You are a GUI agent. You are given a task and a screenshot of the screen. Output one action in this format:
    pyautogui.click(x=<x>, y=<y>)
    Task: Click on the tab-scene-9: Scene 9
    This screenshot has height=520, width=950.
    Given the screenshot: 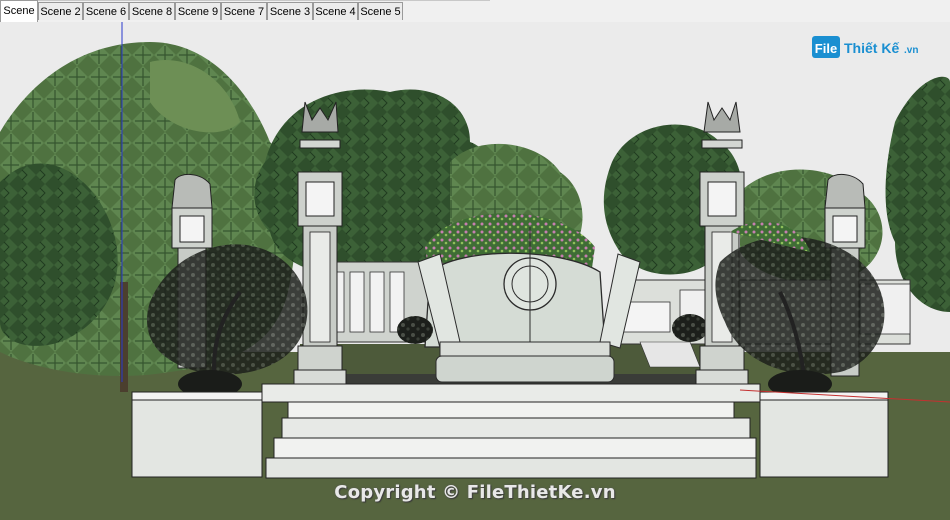 What is the action you would take?
    pyautogui.click(x=198, y=11)
    